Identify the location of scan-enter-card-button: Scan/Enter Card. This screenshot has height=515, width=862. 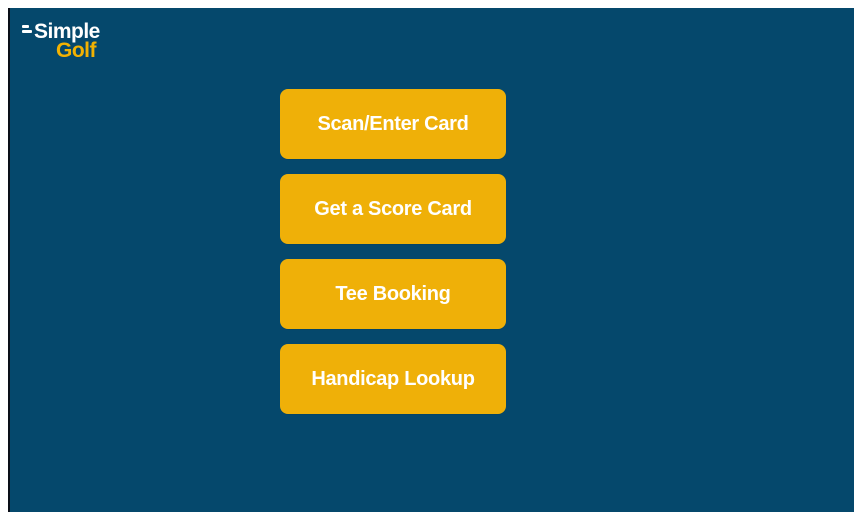
(393, 124).